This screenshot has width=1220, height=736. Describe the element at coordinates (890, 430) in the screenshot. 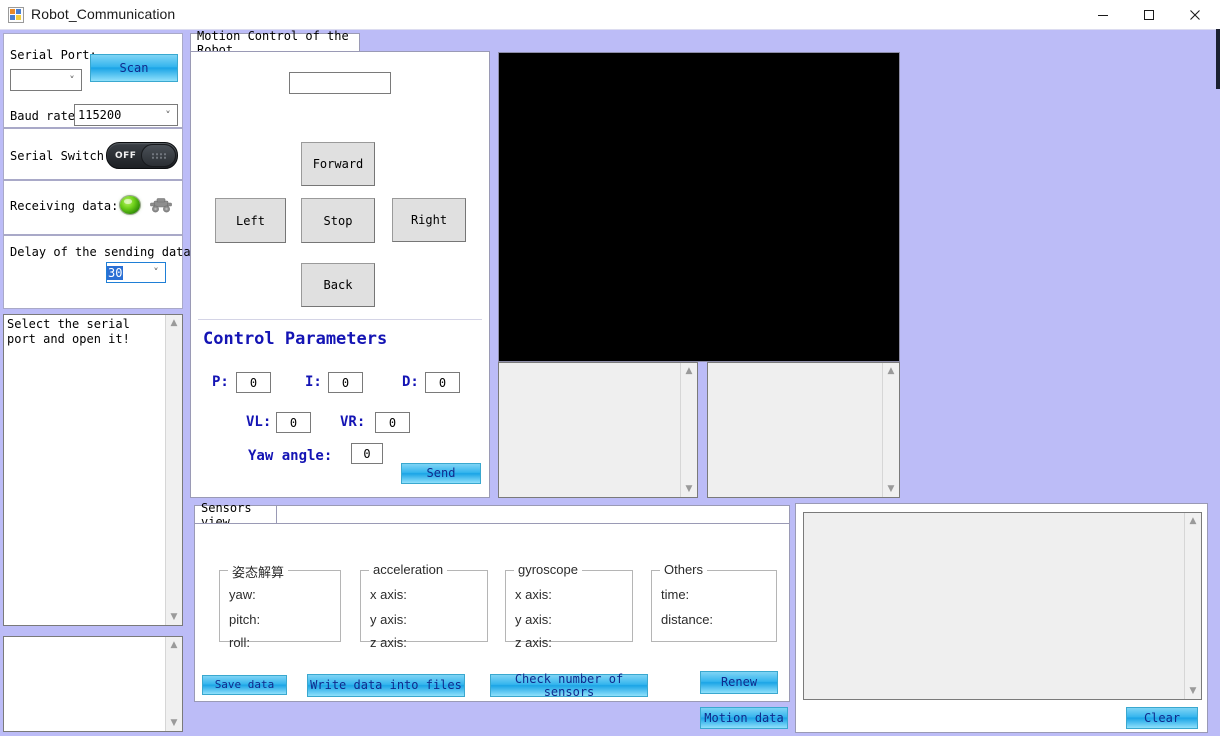

I see `right-data-list-scrollbar: ▲ ▼` at that location.